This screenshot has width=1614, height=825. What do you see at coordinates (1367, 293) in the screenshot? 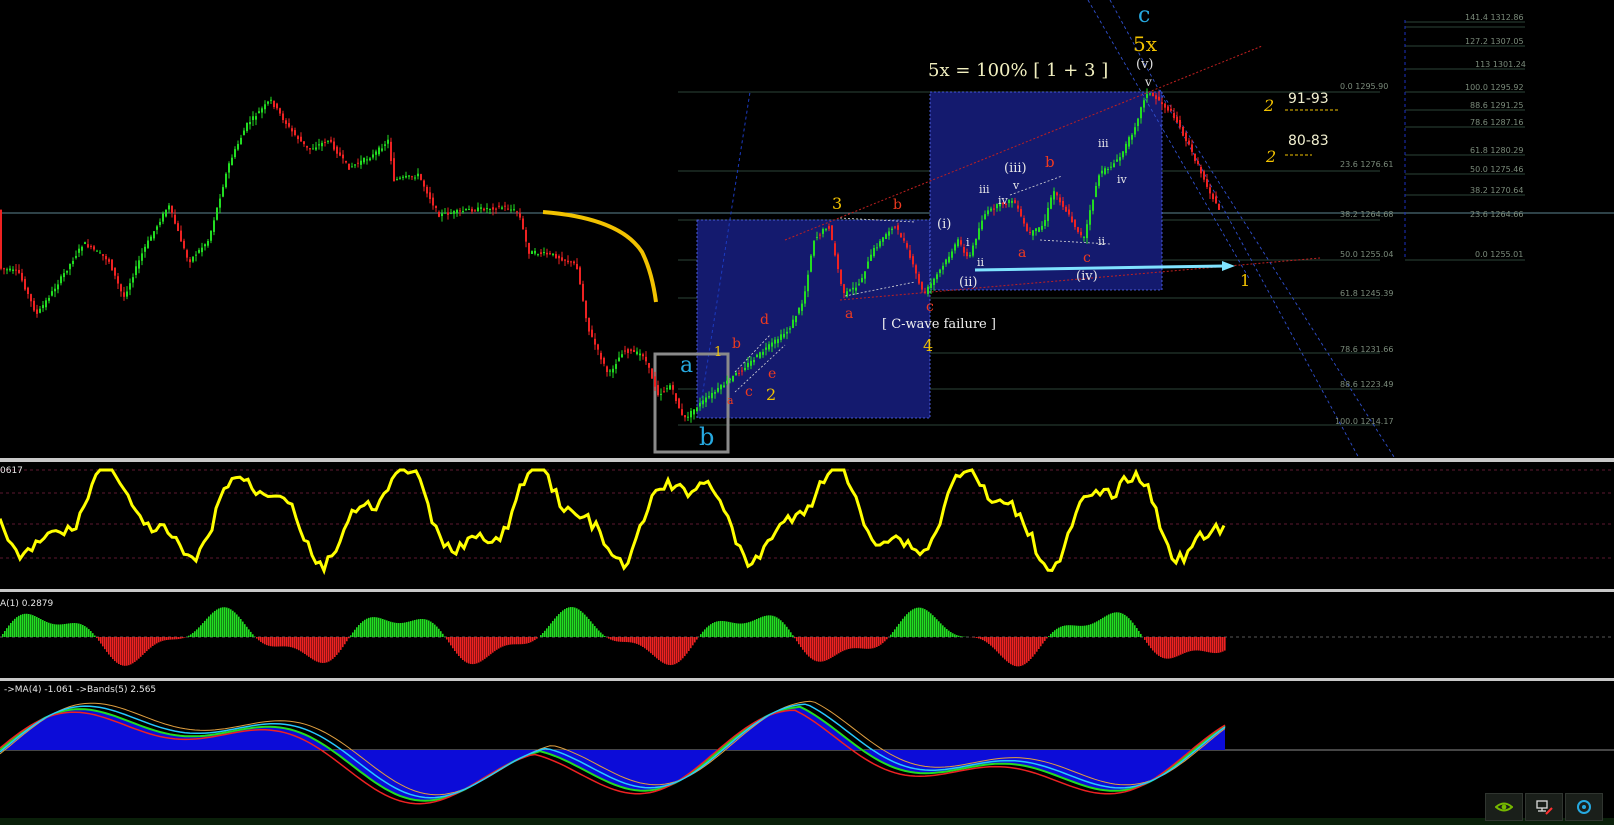
I see `fib-label: 61.8 1245.39` at bounding box center [1367, 293].